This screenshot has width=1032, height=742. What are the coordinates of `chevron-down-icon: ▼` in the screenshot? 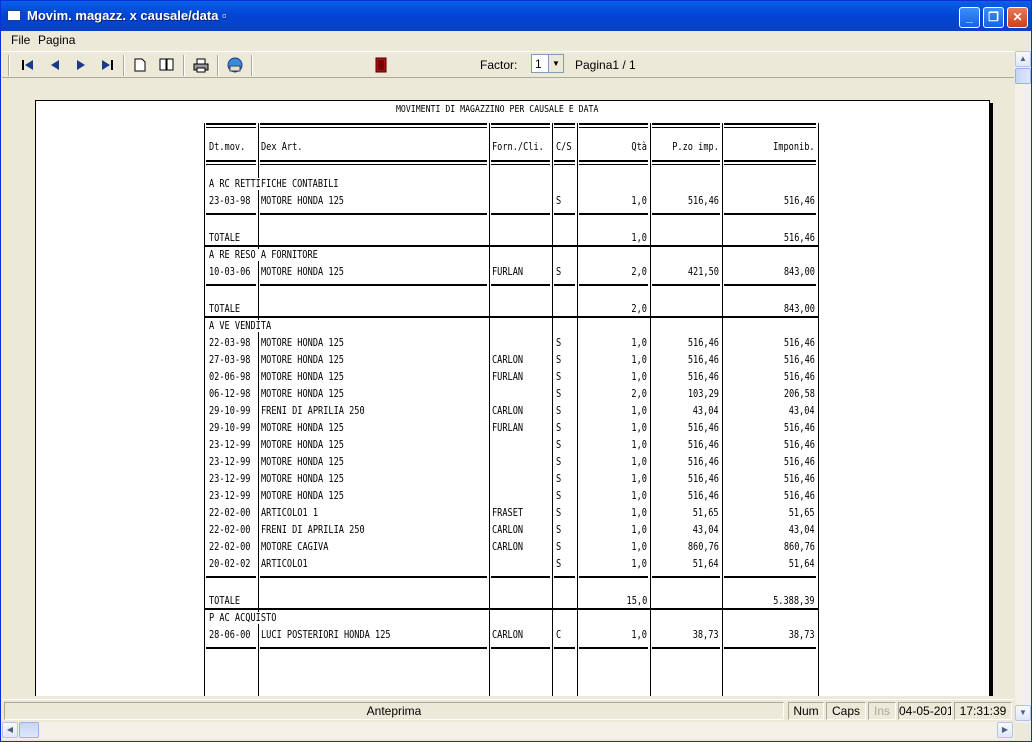 It's located at (555, 63).